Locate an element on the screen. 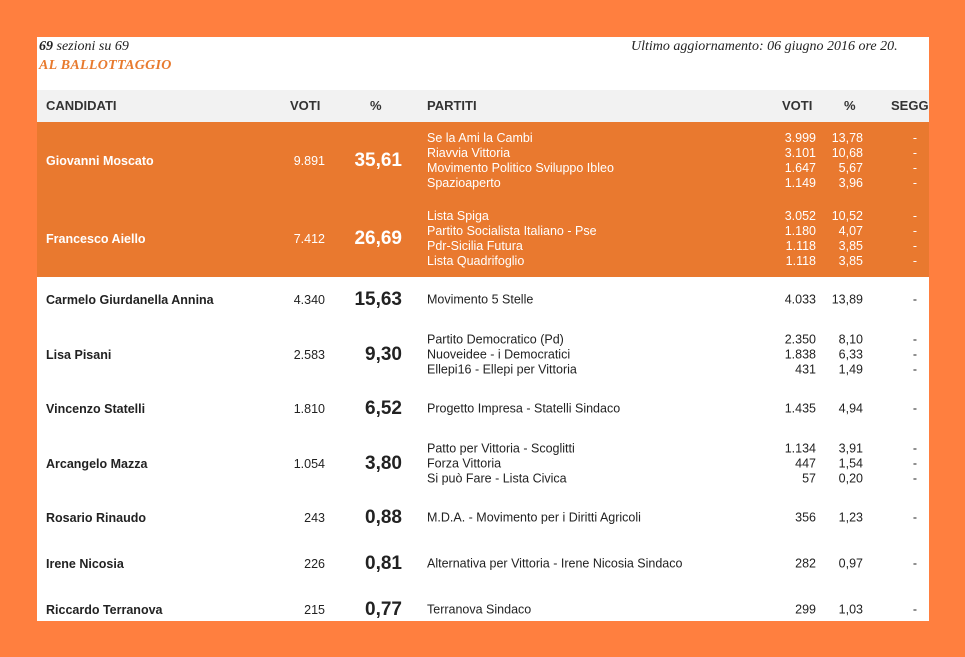  candidate-votes: 226 is located at coordinates (314, 564).